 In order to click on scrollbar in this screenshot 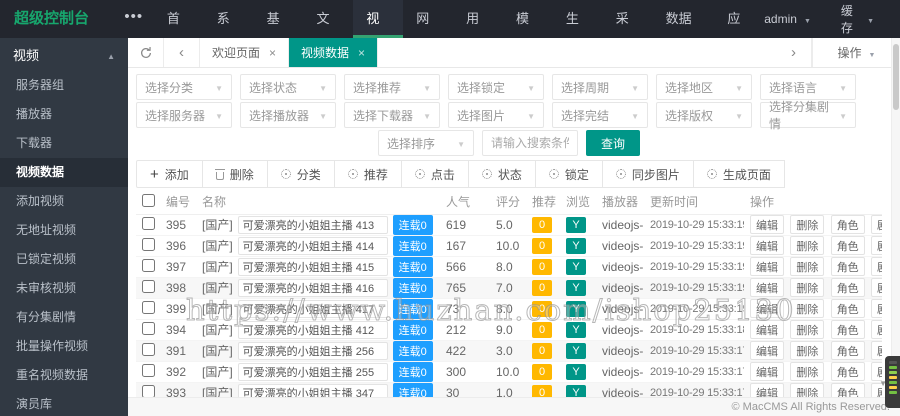, I will do `click(895, 217)`.